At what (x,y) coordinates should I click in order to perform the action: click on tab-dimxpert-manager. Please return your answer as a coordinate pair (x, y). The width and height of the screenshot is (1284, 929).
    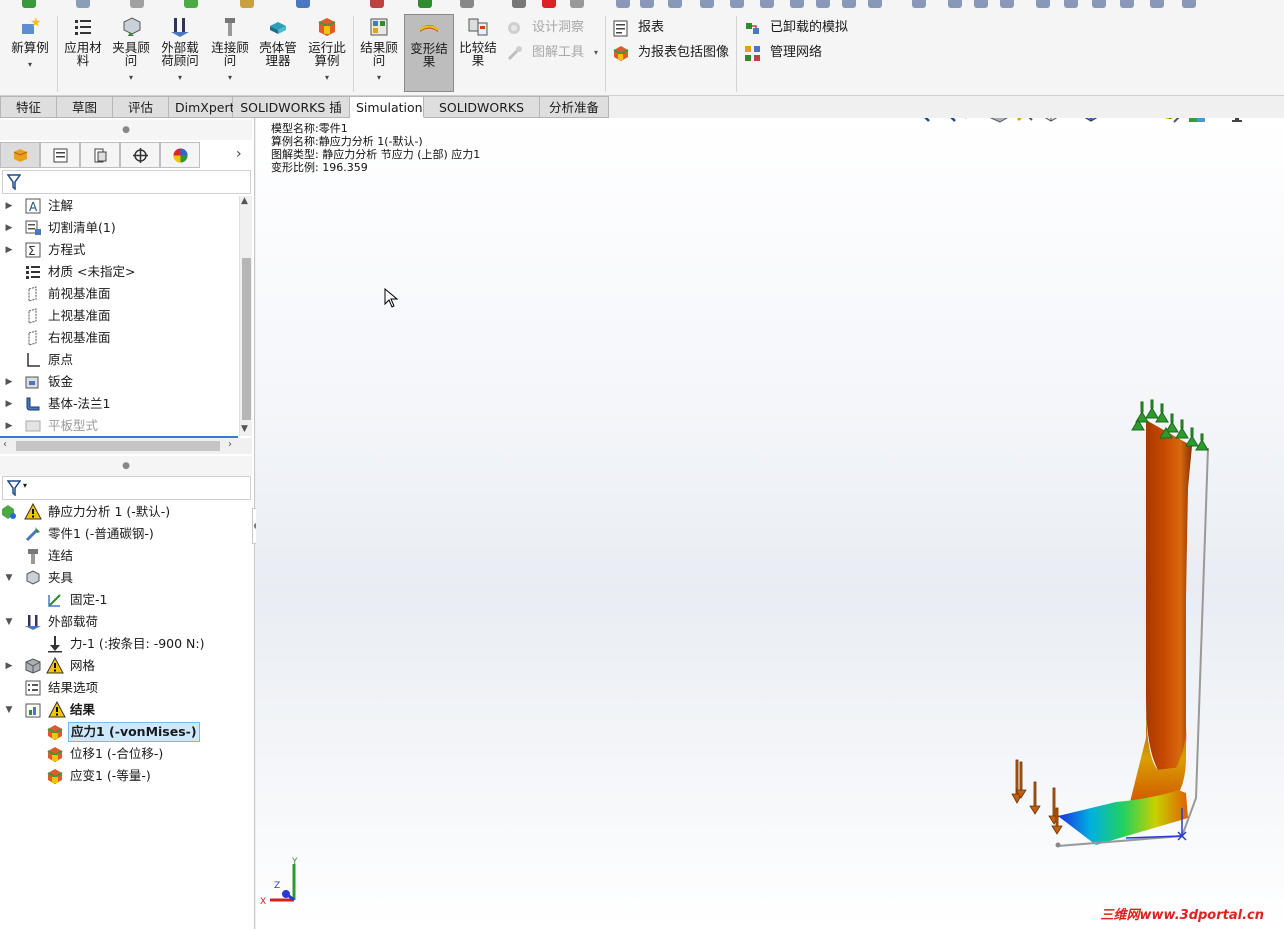
    Looking at the image, I should click on (140, 155).